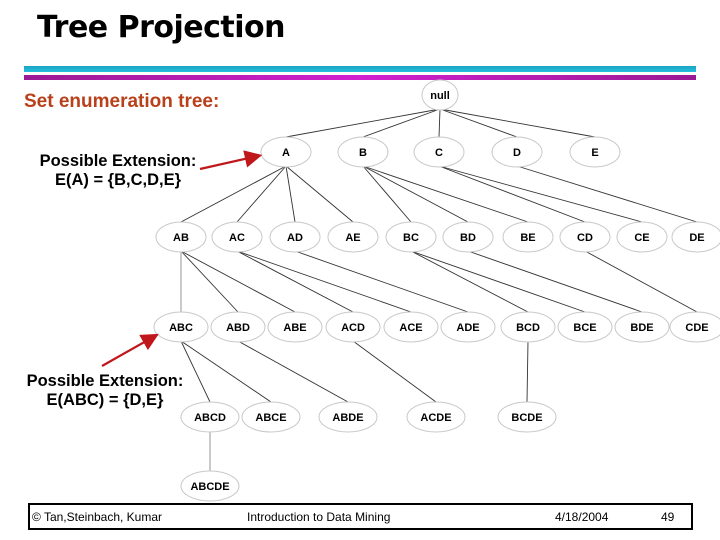  I want to click on tree-edge-null-E, so click(517, 123).